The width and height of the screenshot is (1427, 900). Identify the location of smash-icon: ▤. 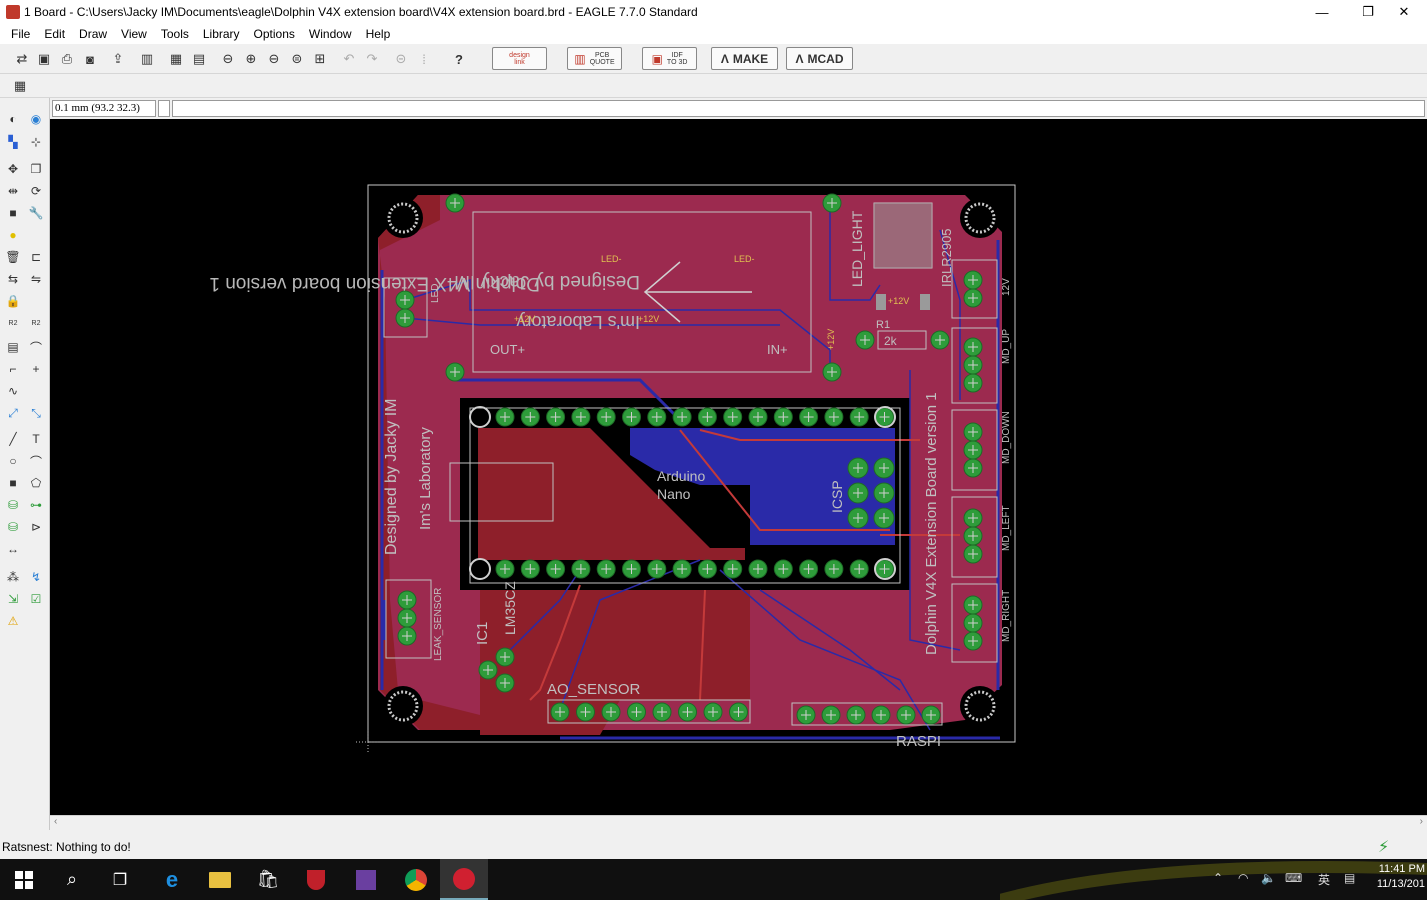
(13, 347).